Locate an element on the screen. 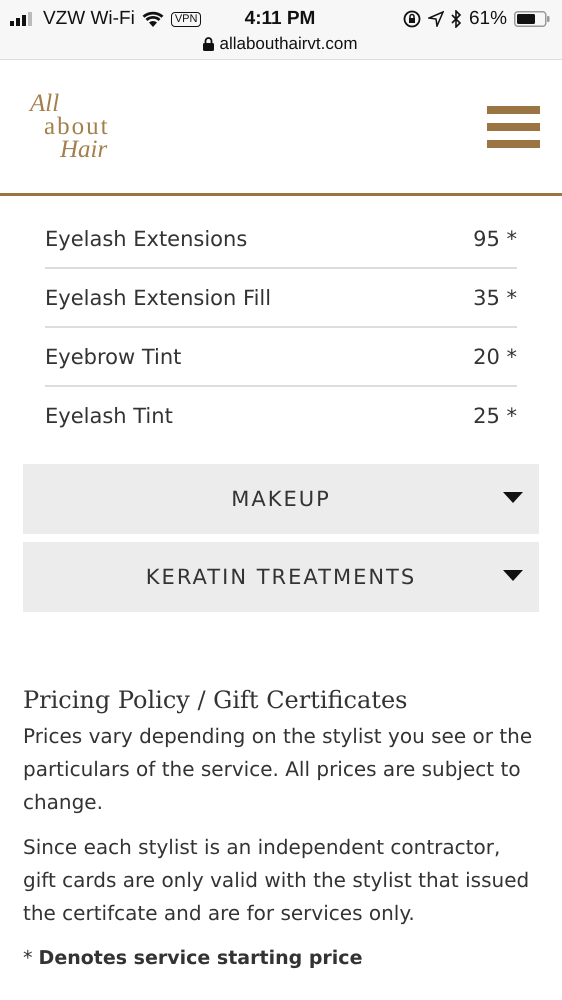 This screenshot has width=562, height=1000. battery-icon is located at coordinates (532, 19).